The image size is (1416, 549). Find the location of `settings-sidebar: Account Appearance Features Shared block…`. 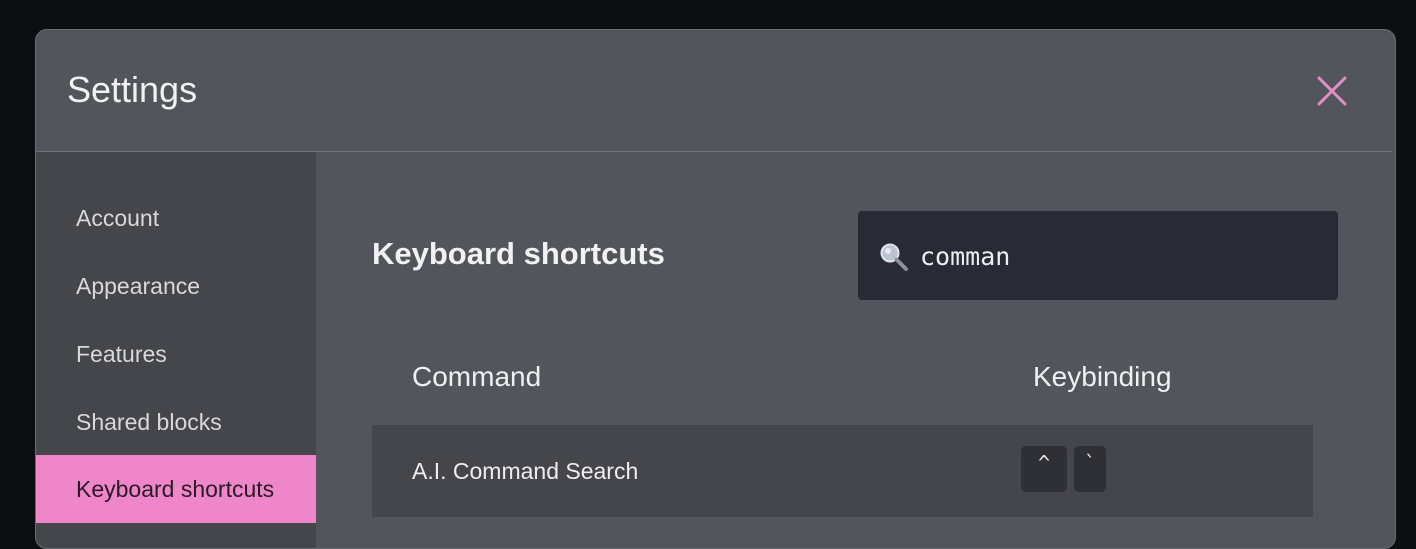

settings-sidebar: Account Appearance Features Shared block… is located at coordinates (176, 350).